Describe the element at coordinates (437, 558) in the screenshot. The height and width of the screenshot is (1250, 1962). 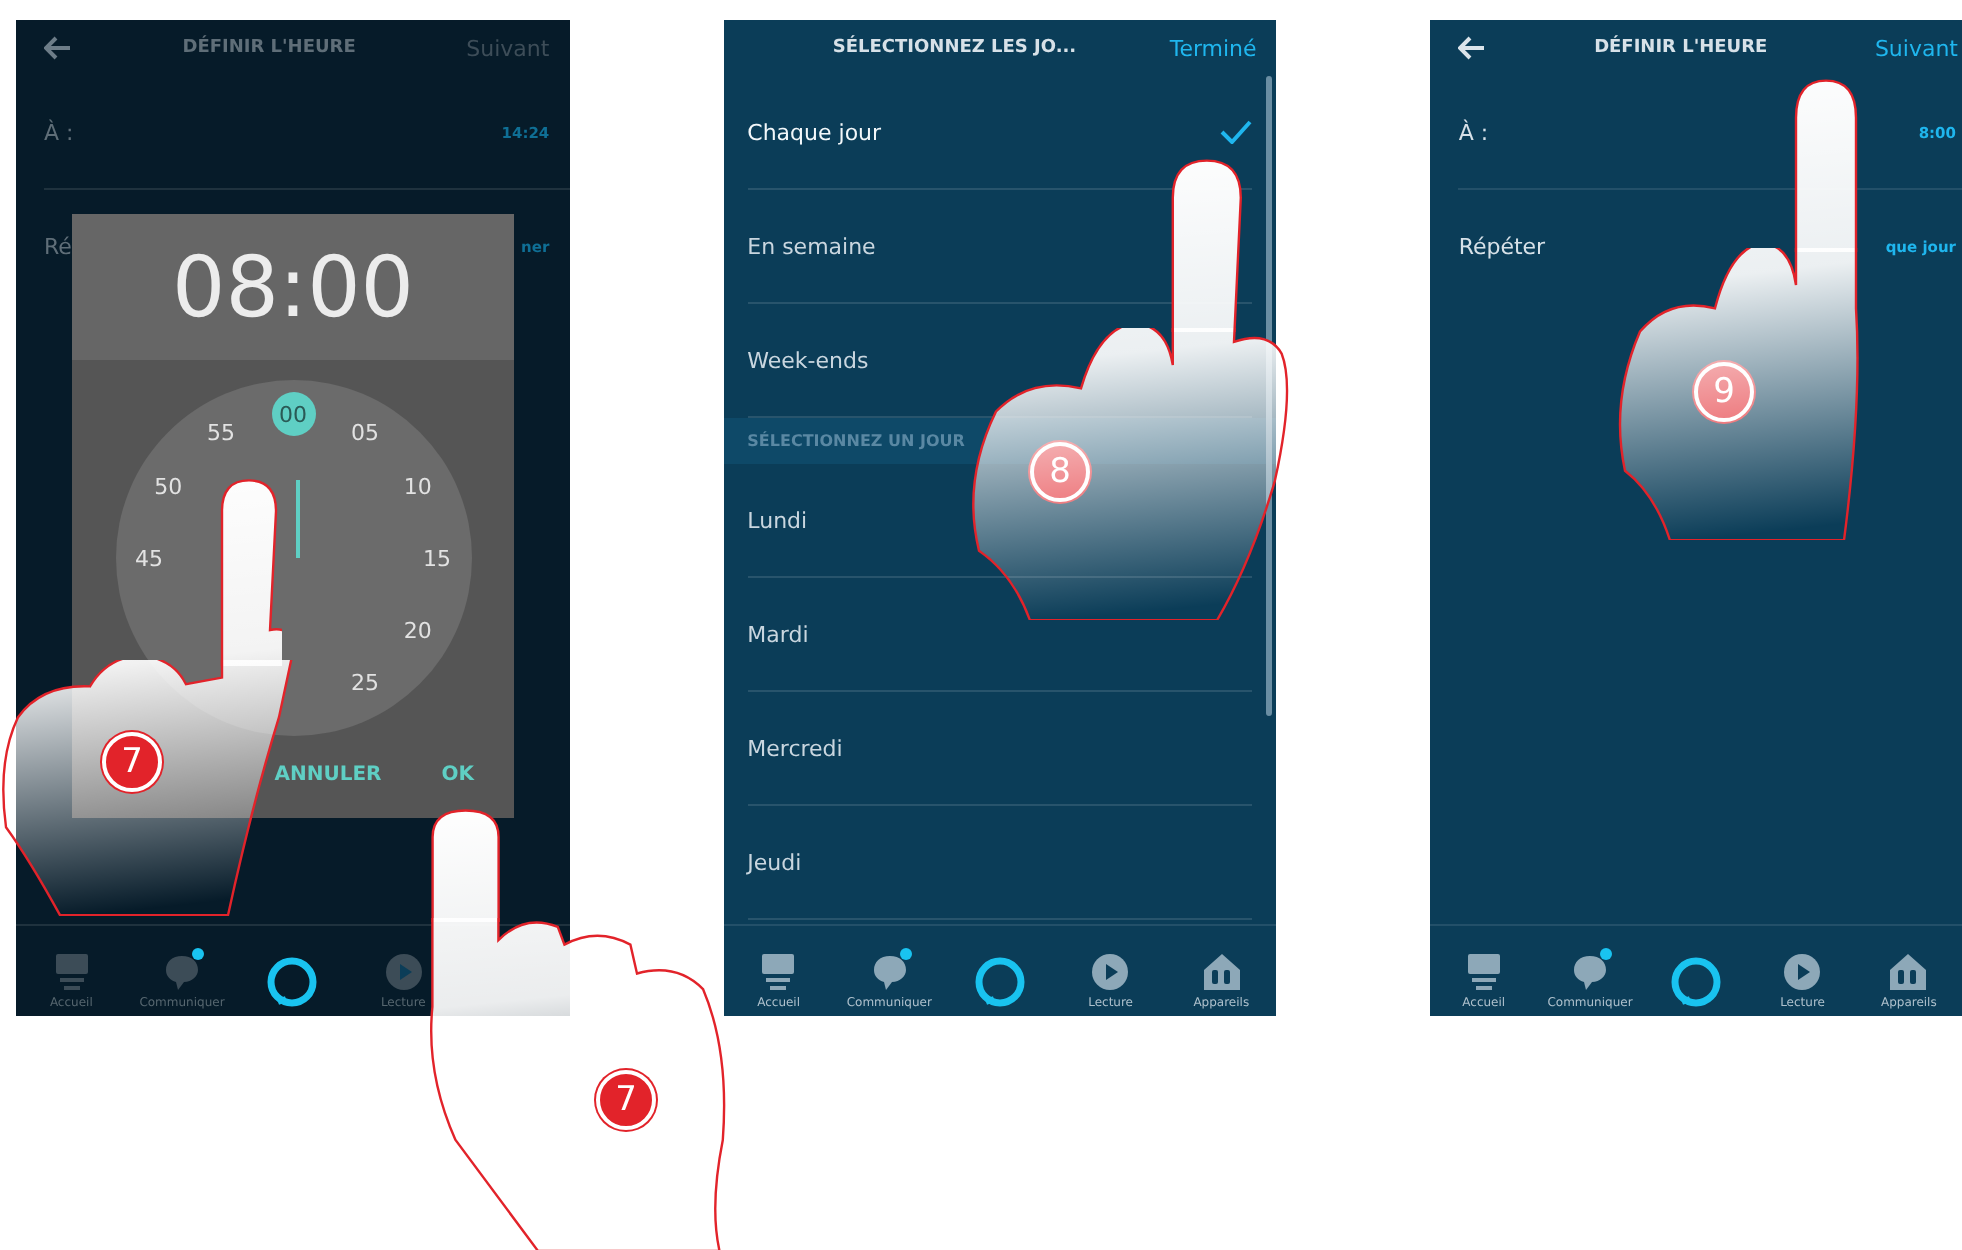
I see `minute-number: 15` at that location.